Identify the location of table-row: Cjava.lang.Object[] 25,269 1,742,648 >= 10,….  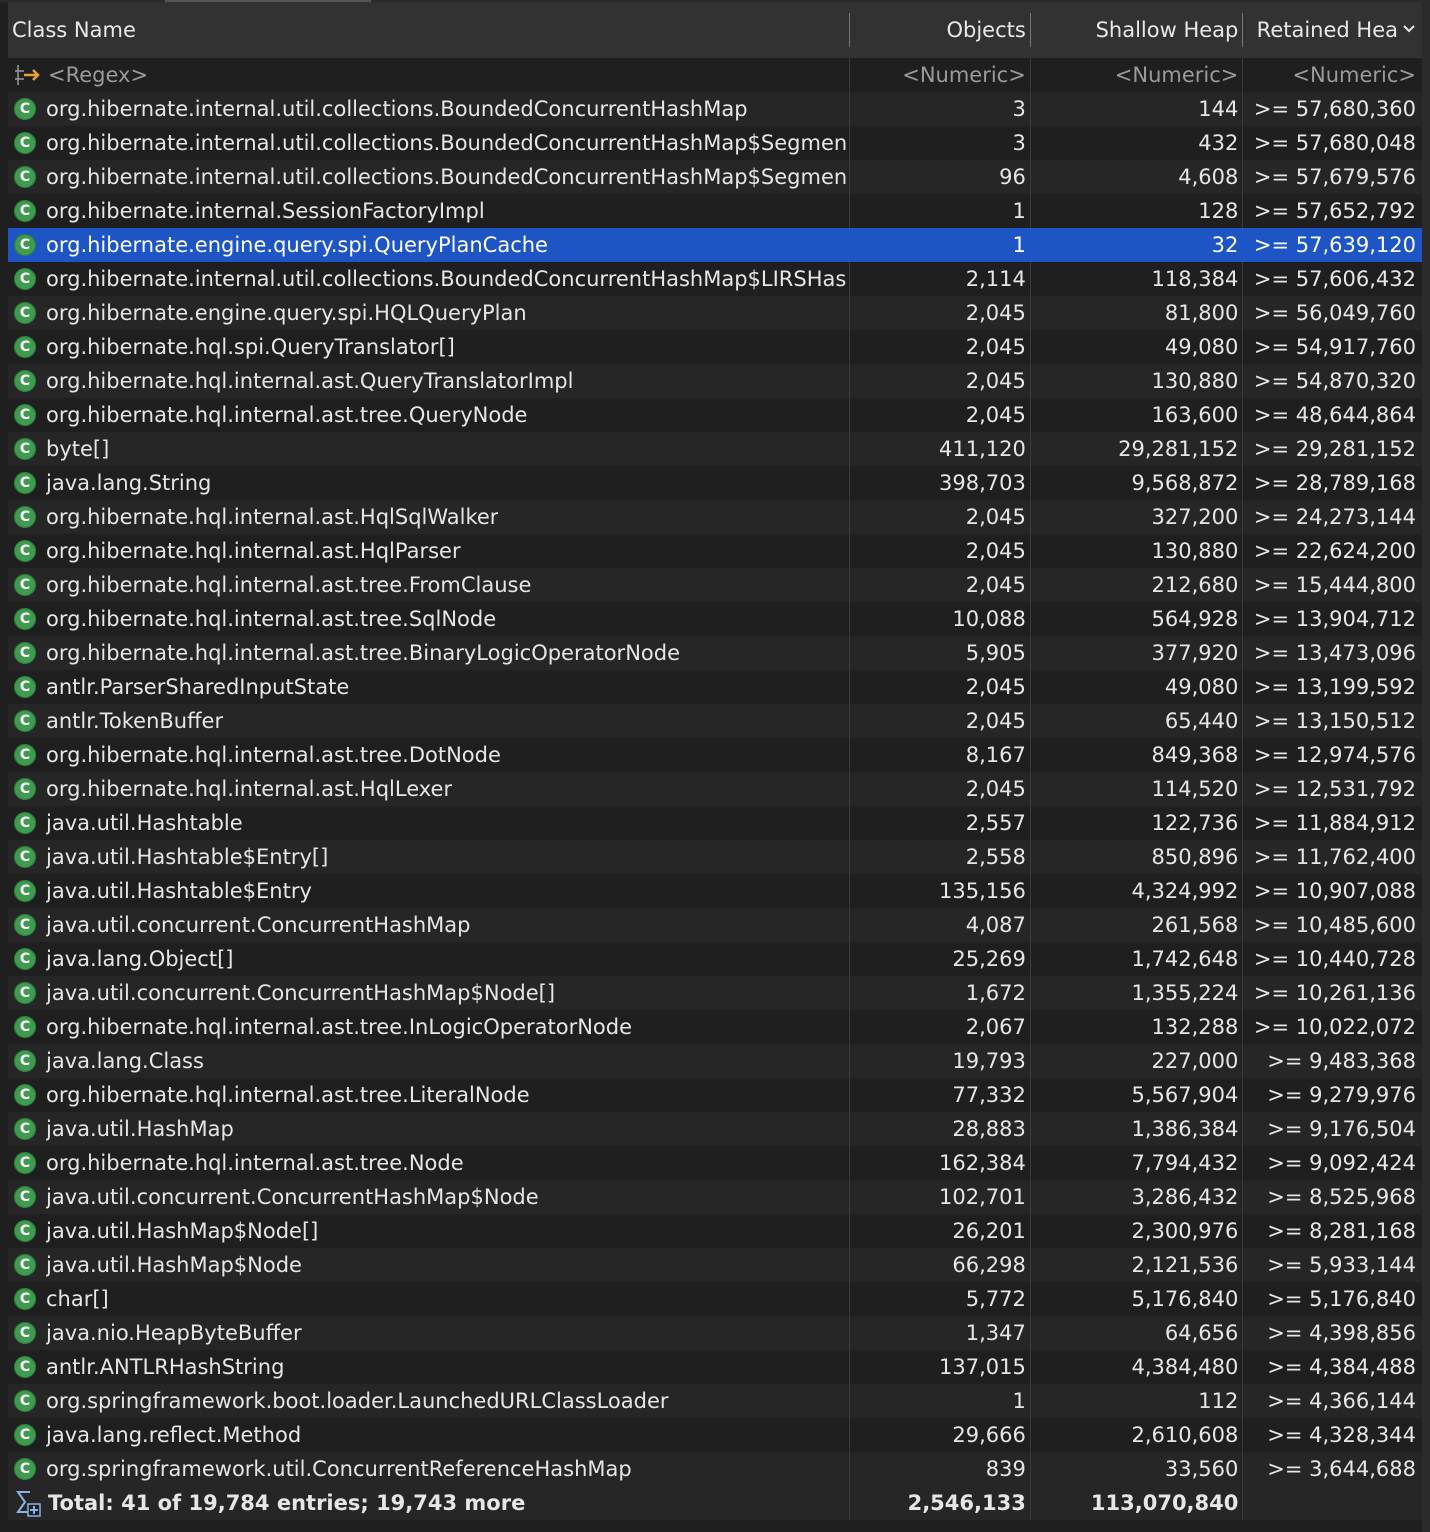
(715, 959).